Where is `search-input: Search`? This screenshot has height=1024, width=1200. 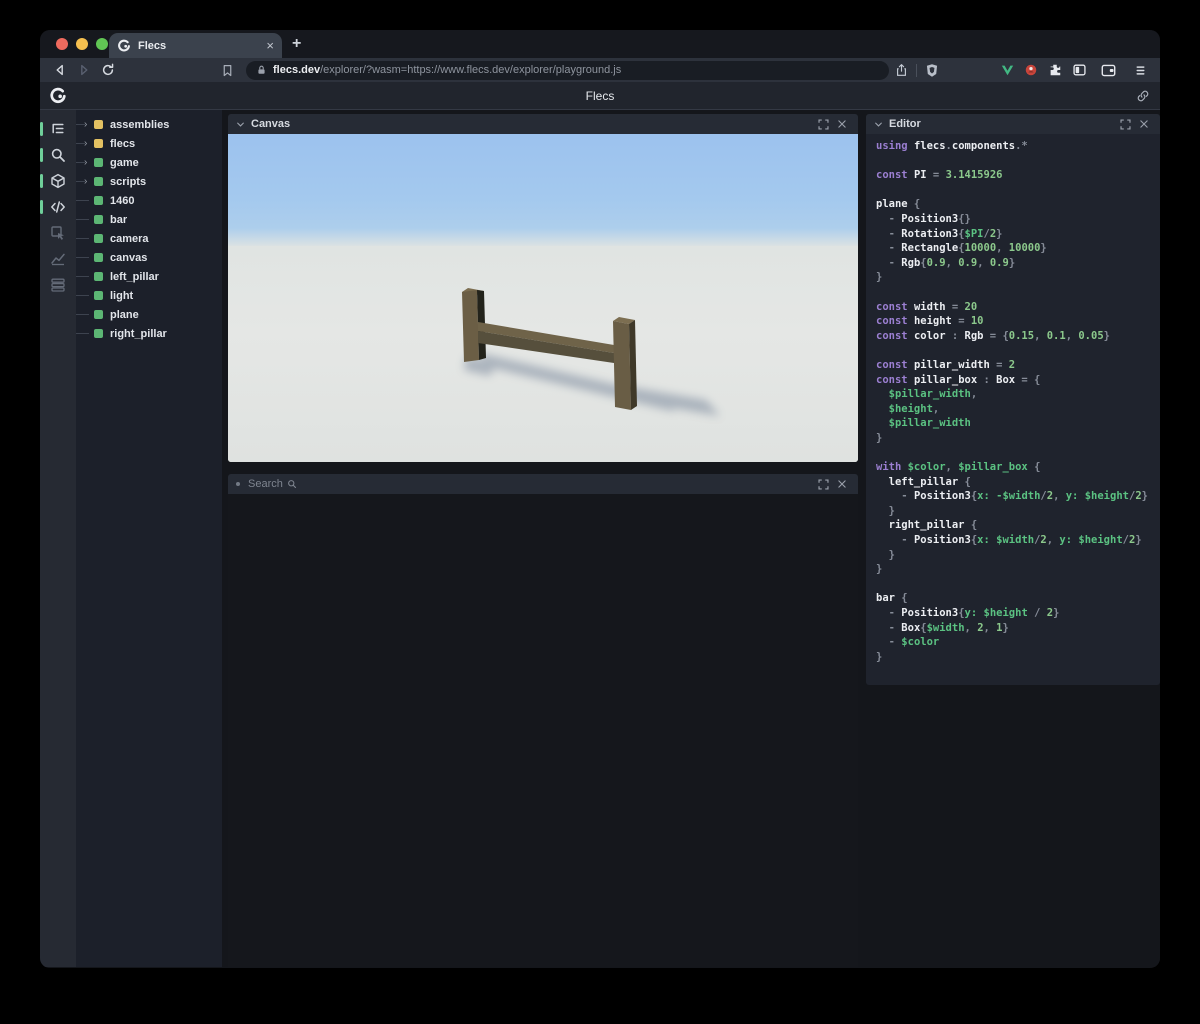 search-input: Search is located at coordinates (272, 484).